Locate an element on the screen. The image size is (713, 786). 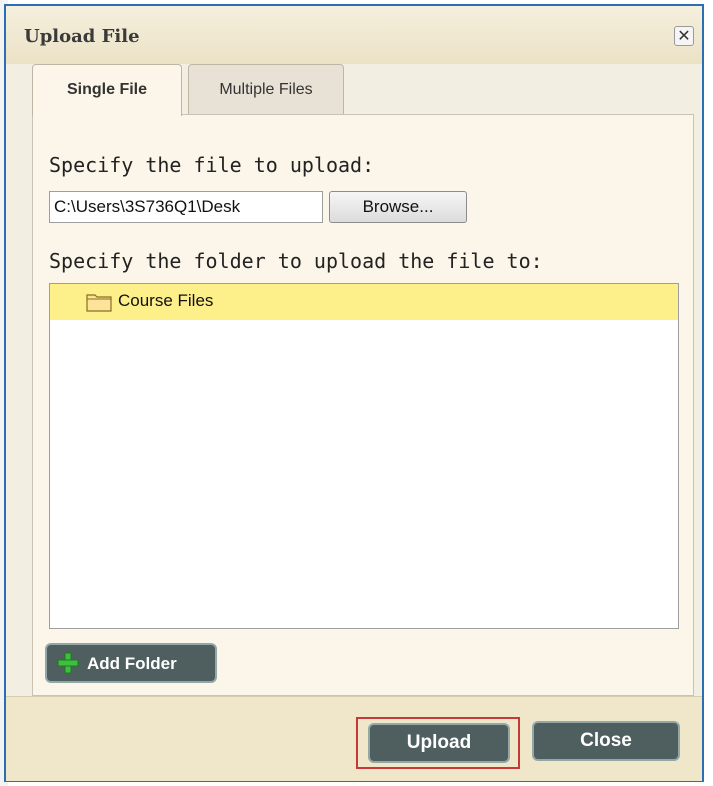
tree-item-label: Course Files is located at coordinates (166, 300).